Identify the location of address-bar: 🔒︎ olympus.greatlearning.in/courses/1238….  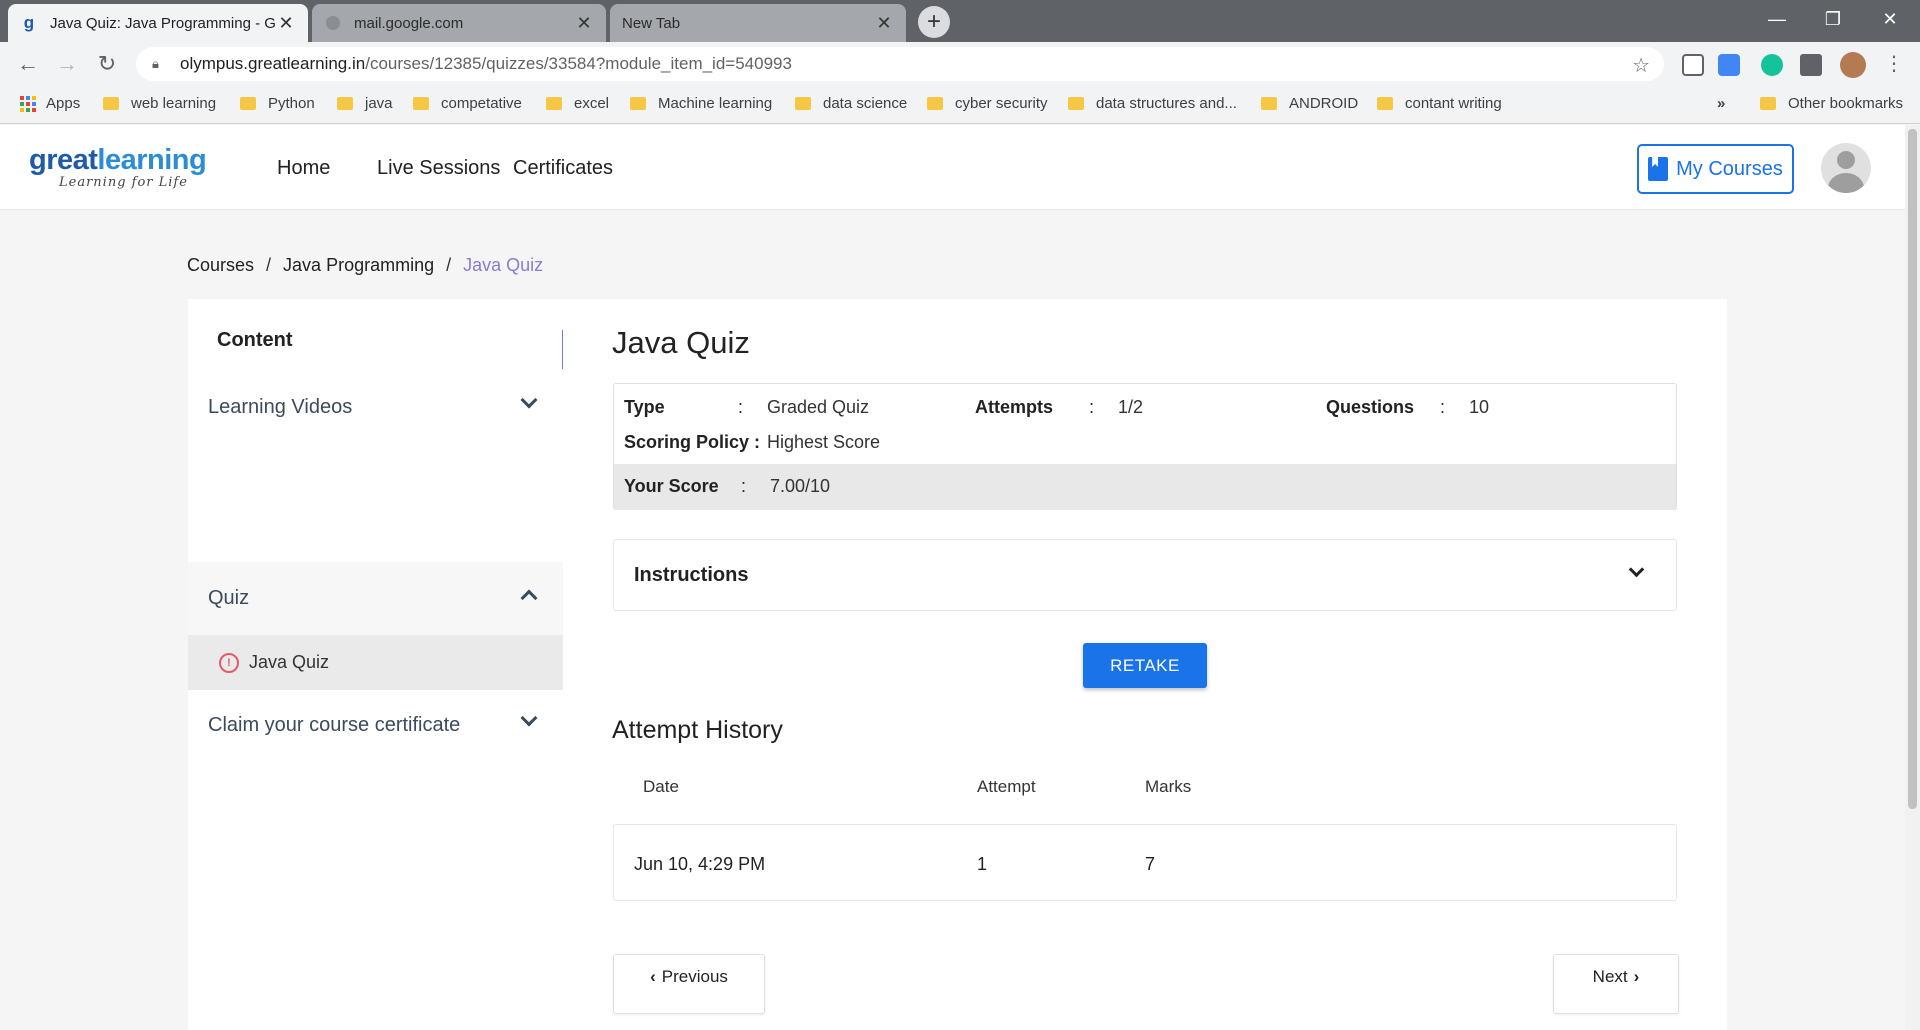
(900, 64).